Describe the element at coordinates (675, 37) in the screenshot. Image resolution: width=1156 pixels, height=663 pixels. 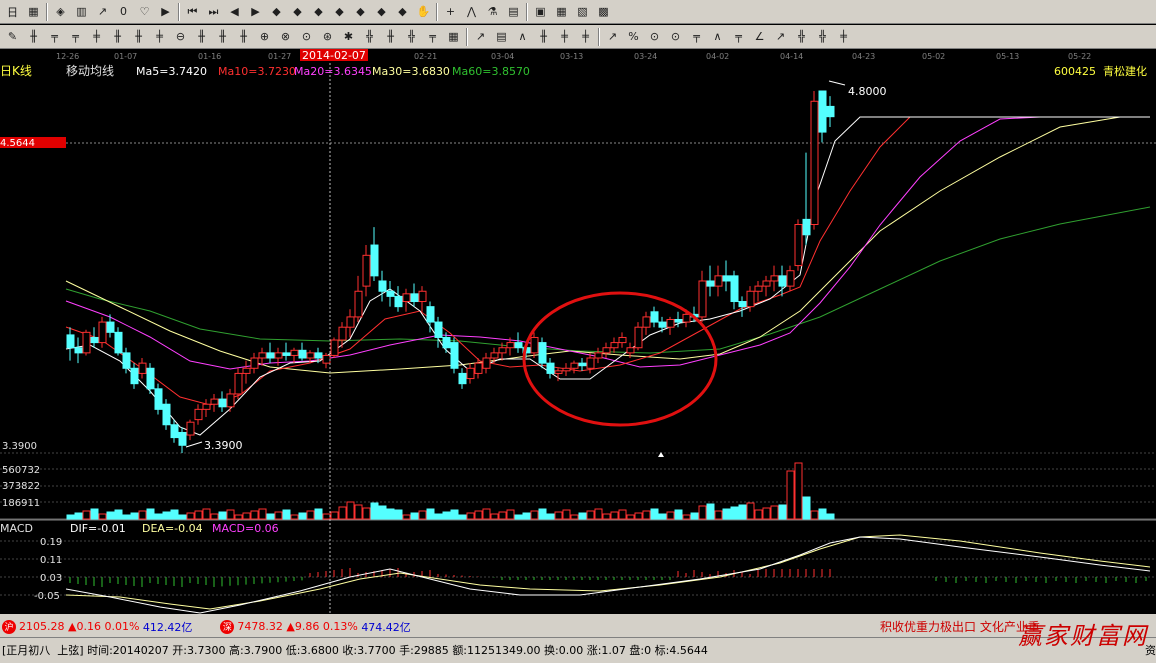
I see `tb2-tool-31-icon: ⊙` at that location.